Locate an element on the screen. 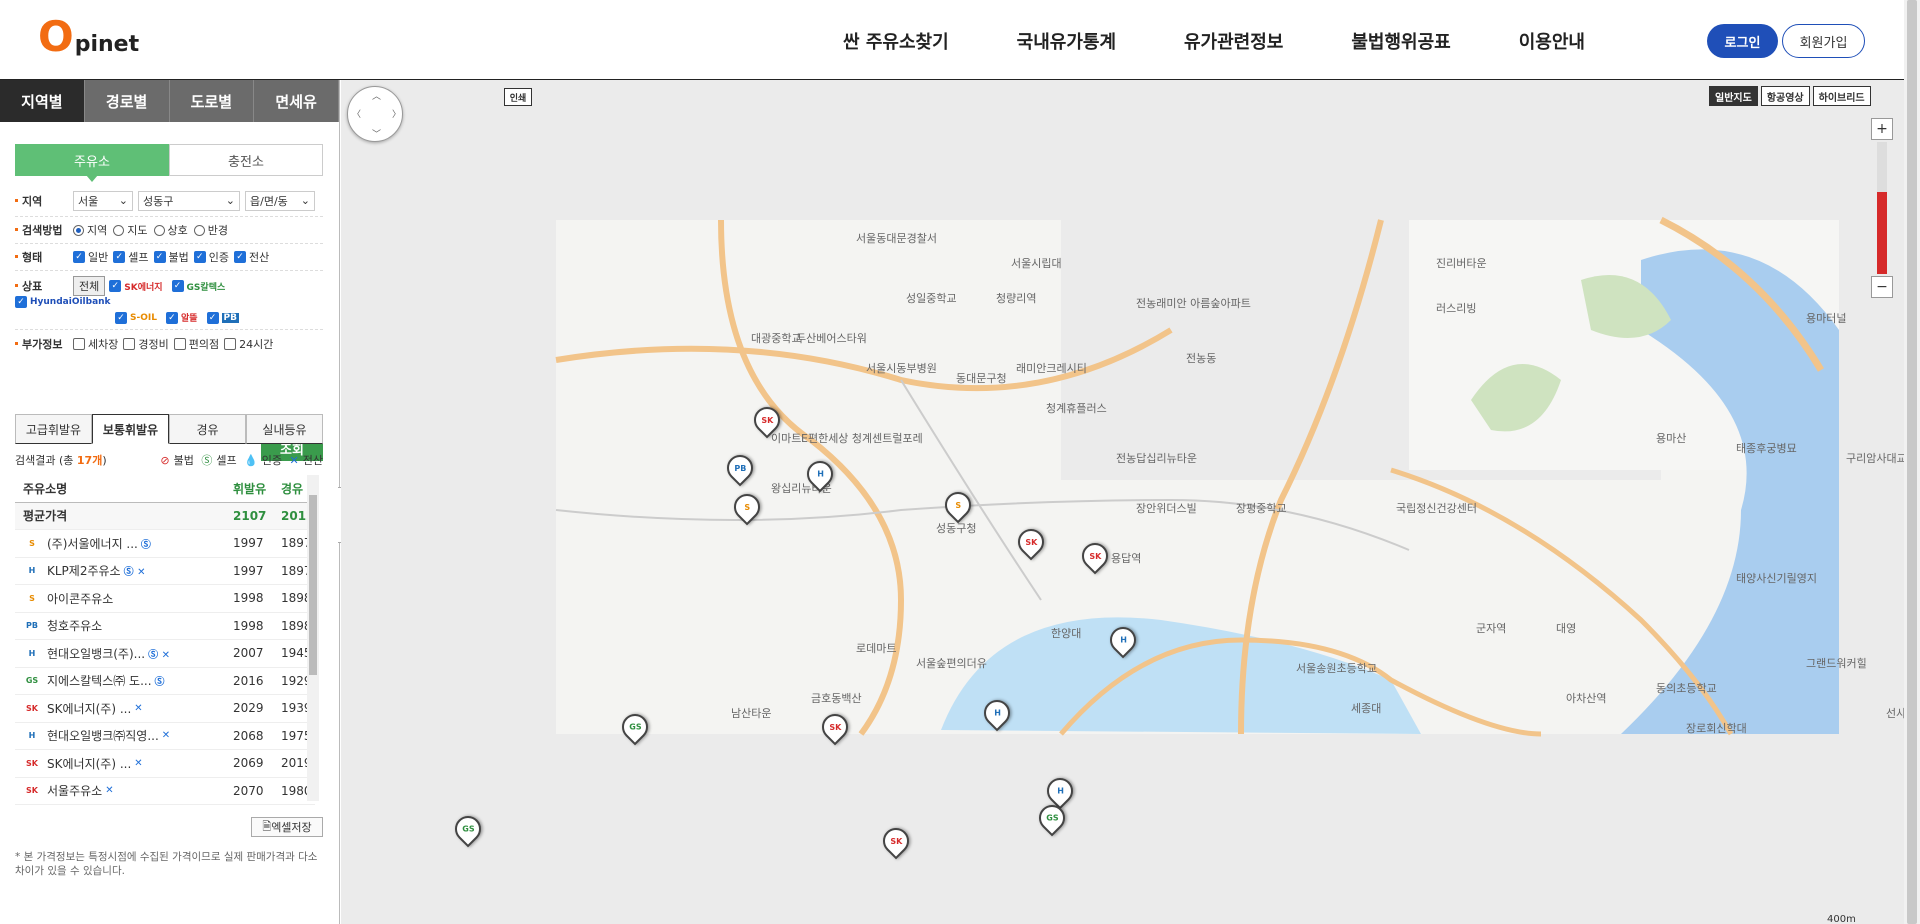  tab-diesel: 경유 is located at coordinates (207, 429).